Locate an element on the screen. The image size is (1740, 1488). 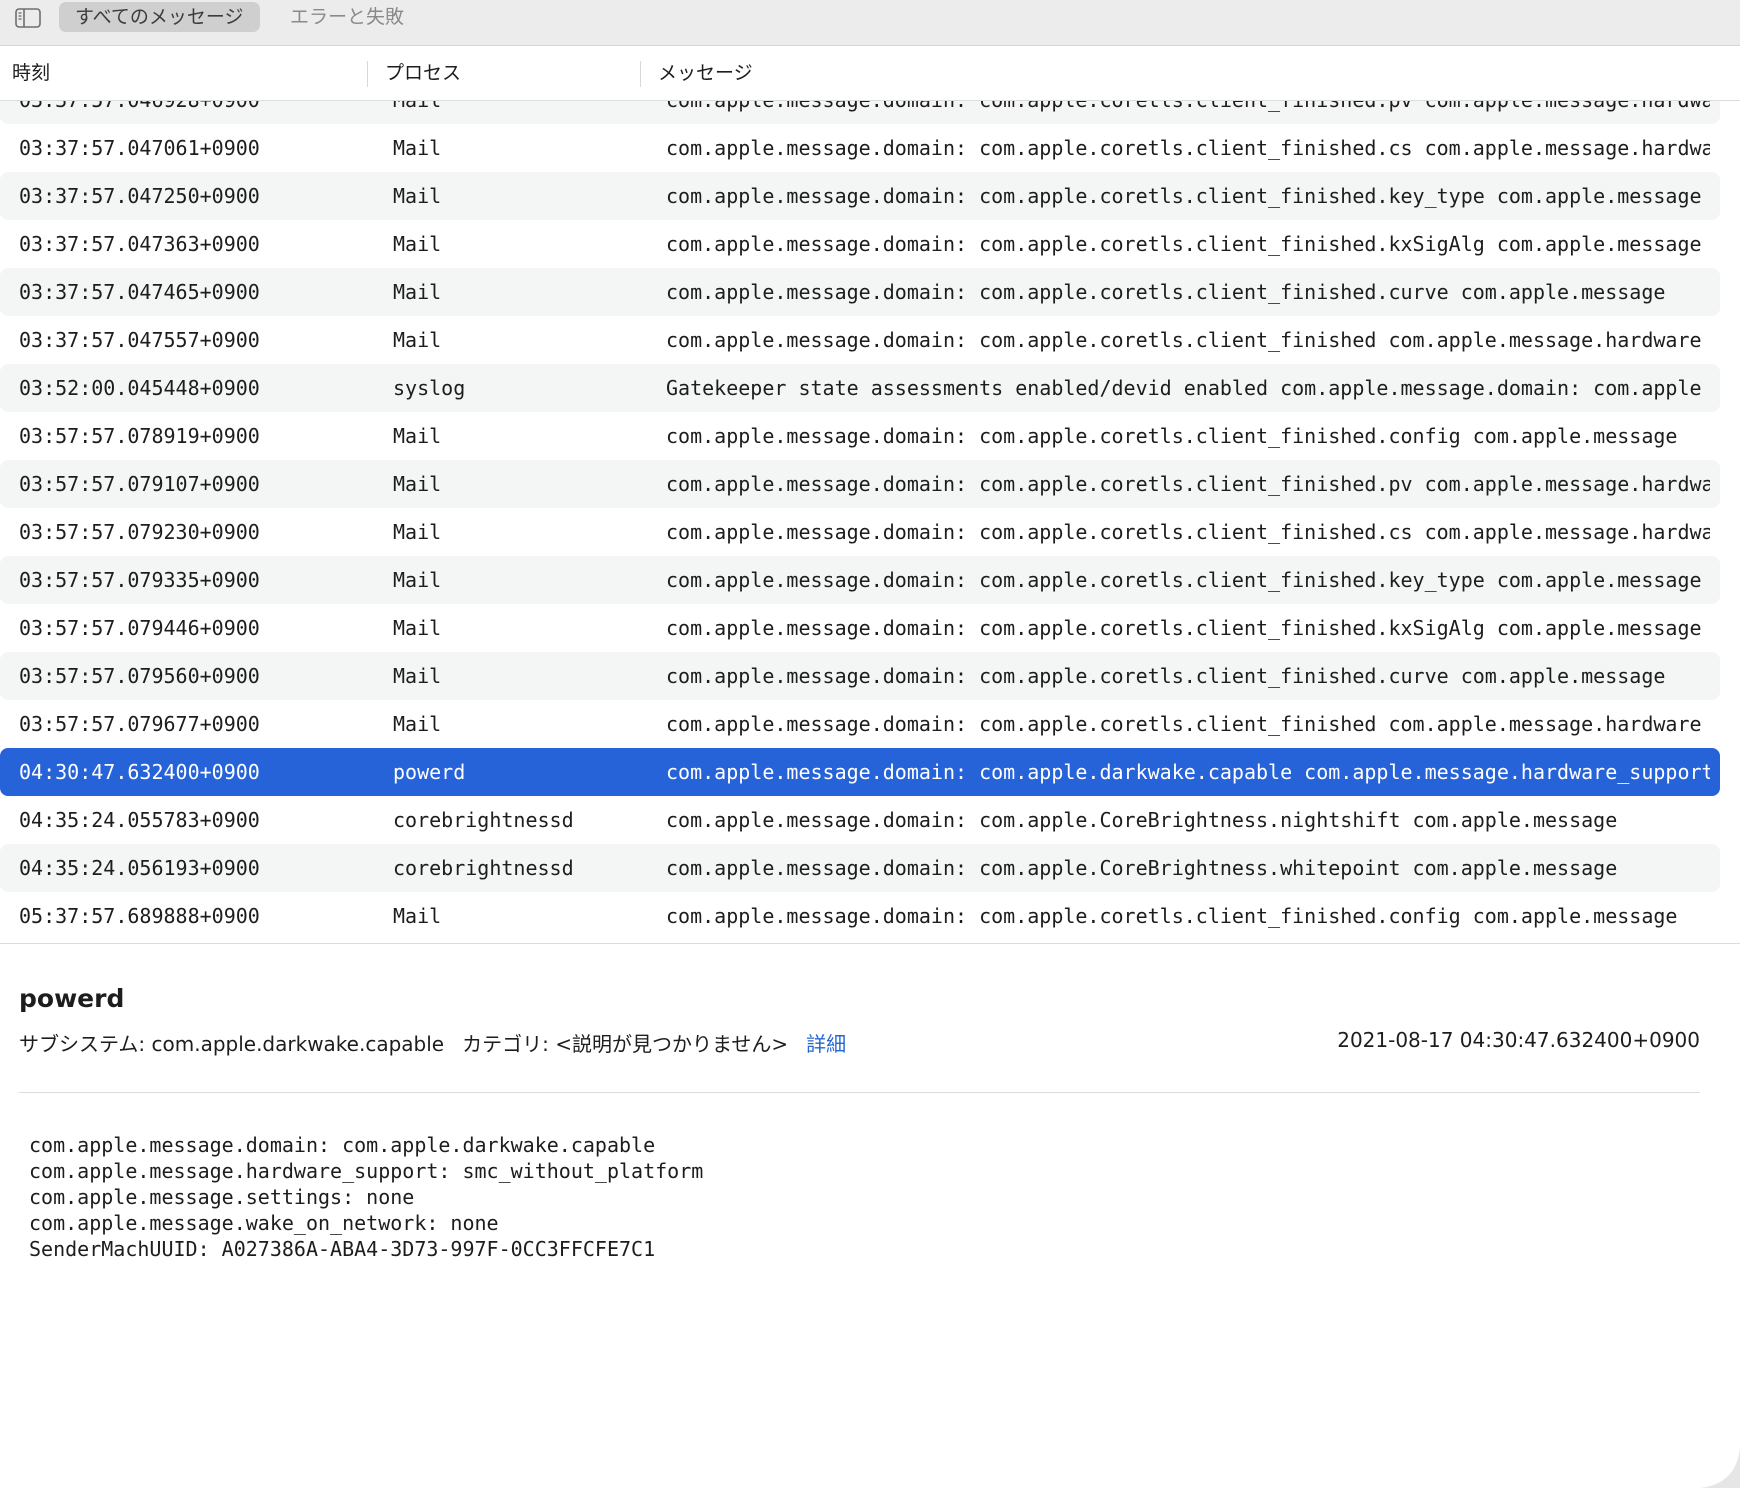
row-time: 03:57:57.079560+0900 is located at coordinates (139, 676).